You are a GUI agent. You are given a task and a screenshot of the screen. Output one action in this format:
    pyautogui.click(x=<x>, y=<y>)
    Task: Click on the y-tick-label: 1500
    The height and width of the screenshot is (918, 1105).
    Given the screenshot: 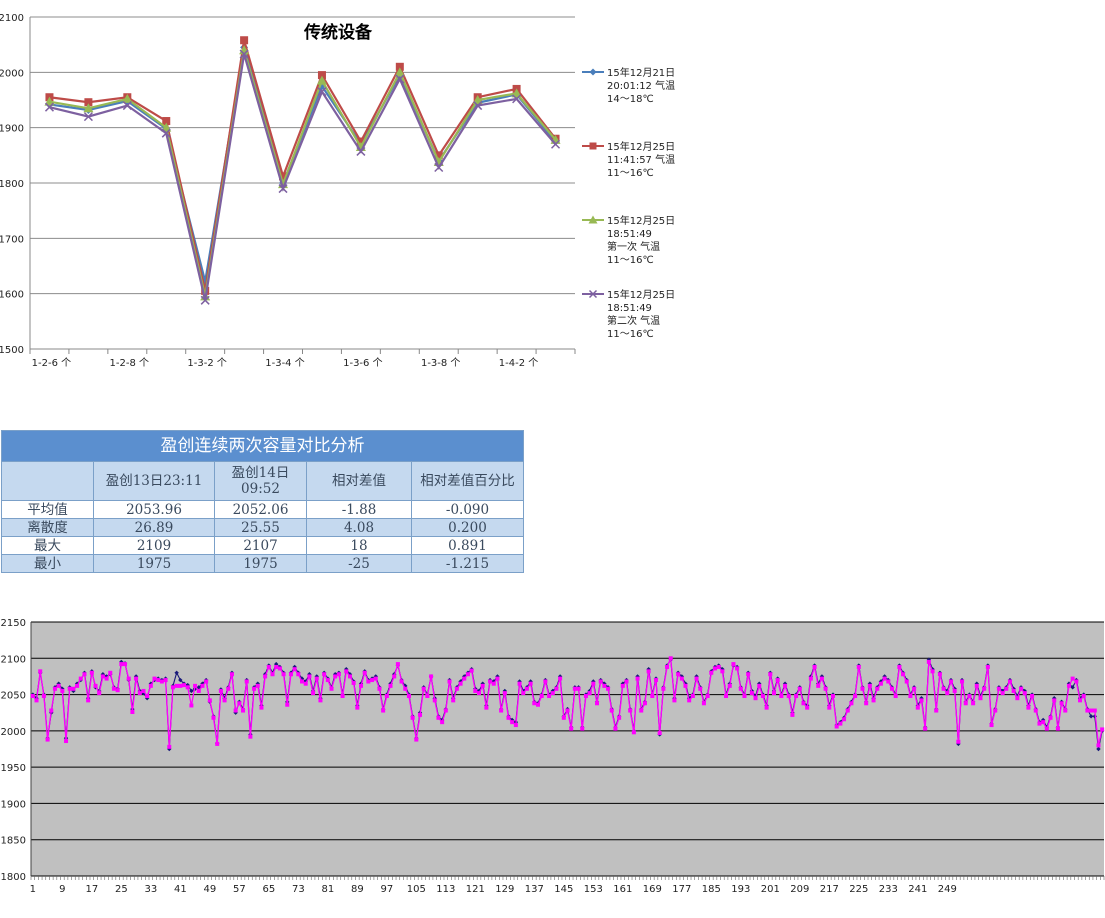 What is the action you would take?
    pyautogui.click(x=12, y=350)
    